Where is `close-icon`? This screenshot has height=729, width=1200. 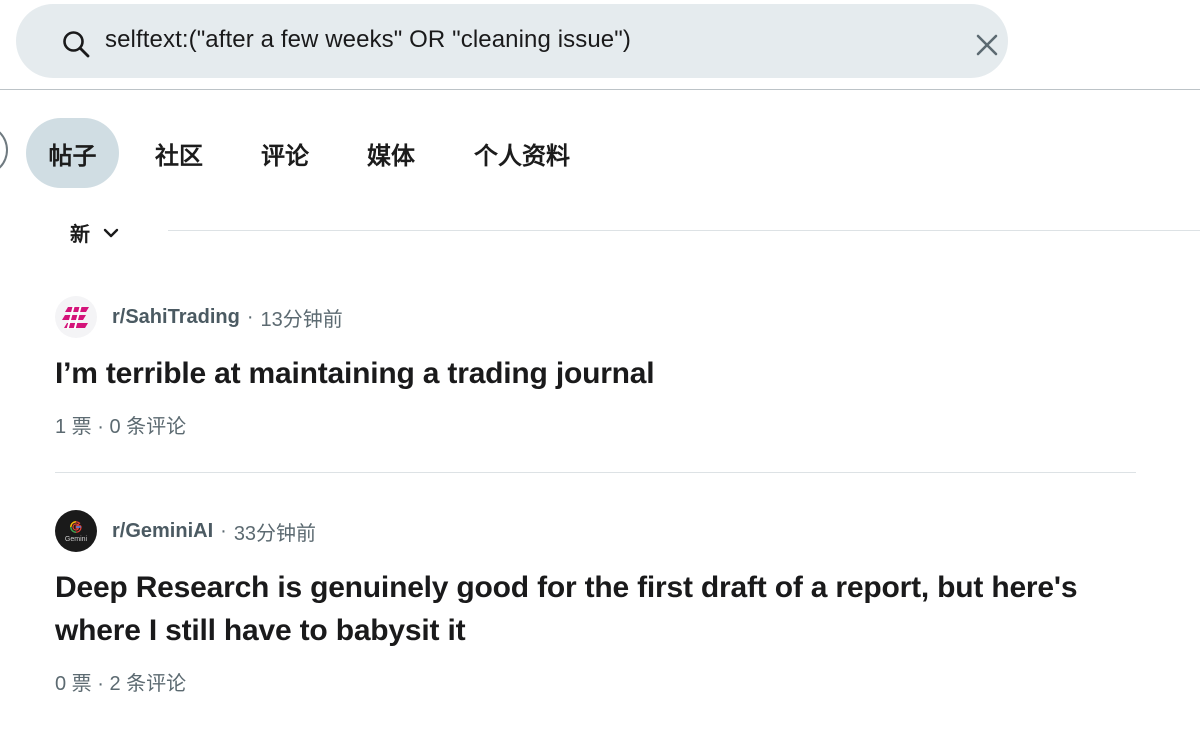 close-icon is located at coordinates (987, 45).